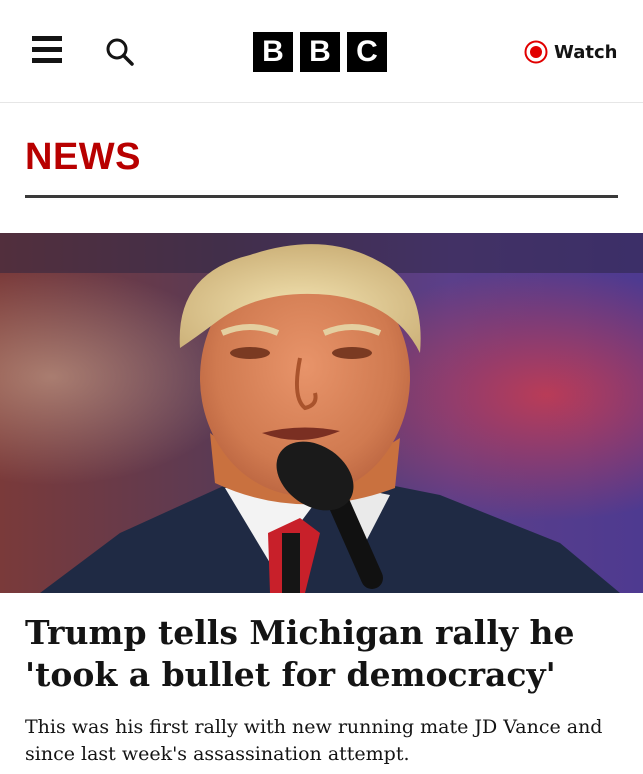  I want to click on logo-letter-b1: B, so click(273, 52).